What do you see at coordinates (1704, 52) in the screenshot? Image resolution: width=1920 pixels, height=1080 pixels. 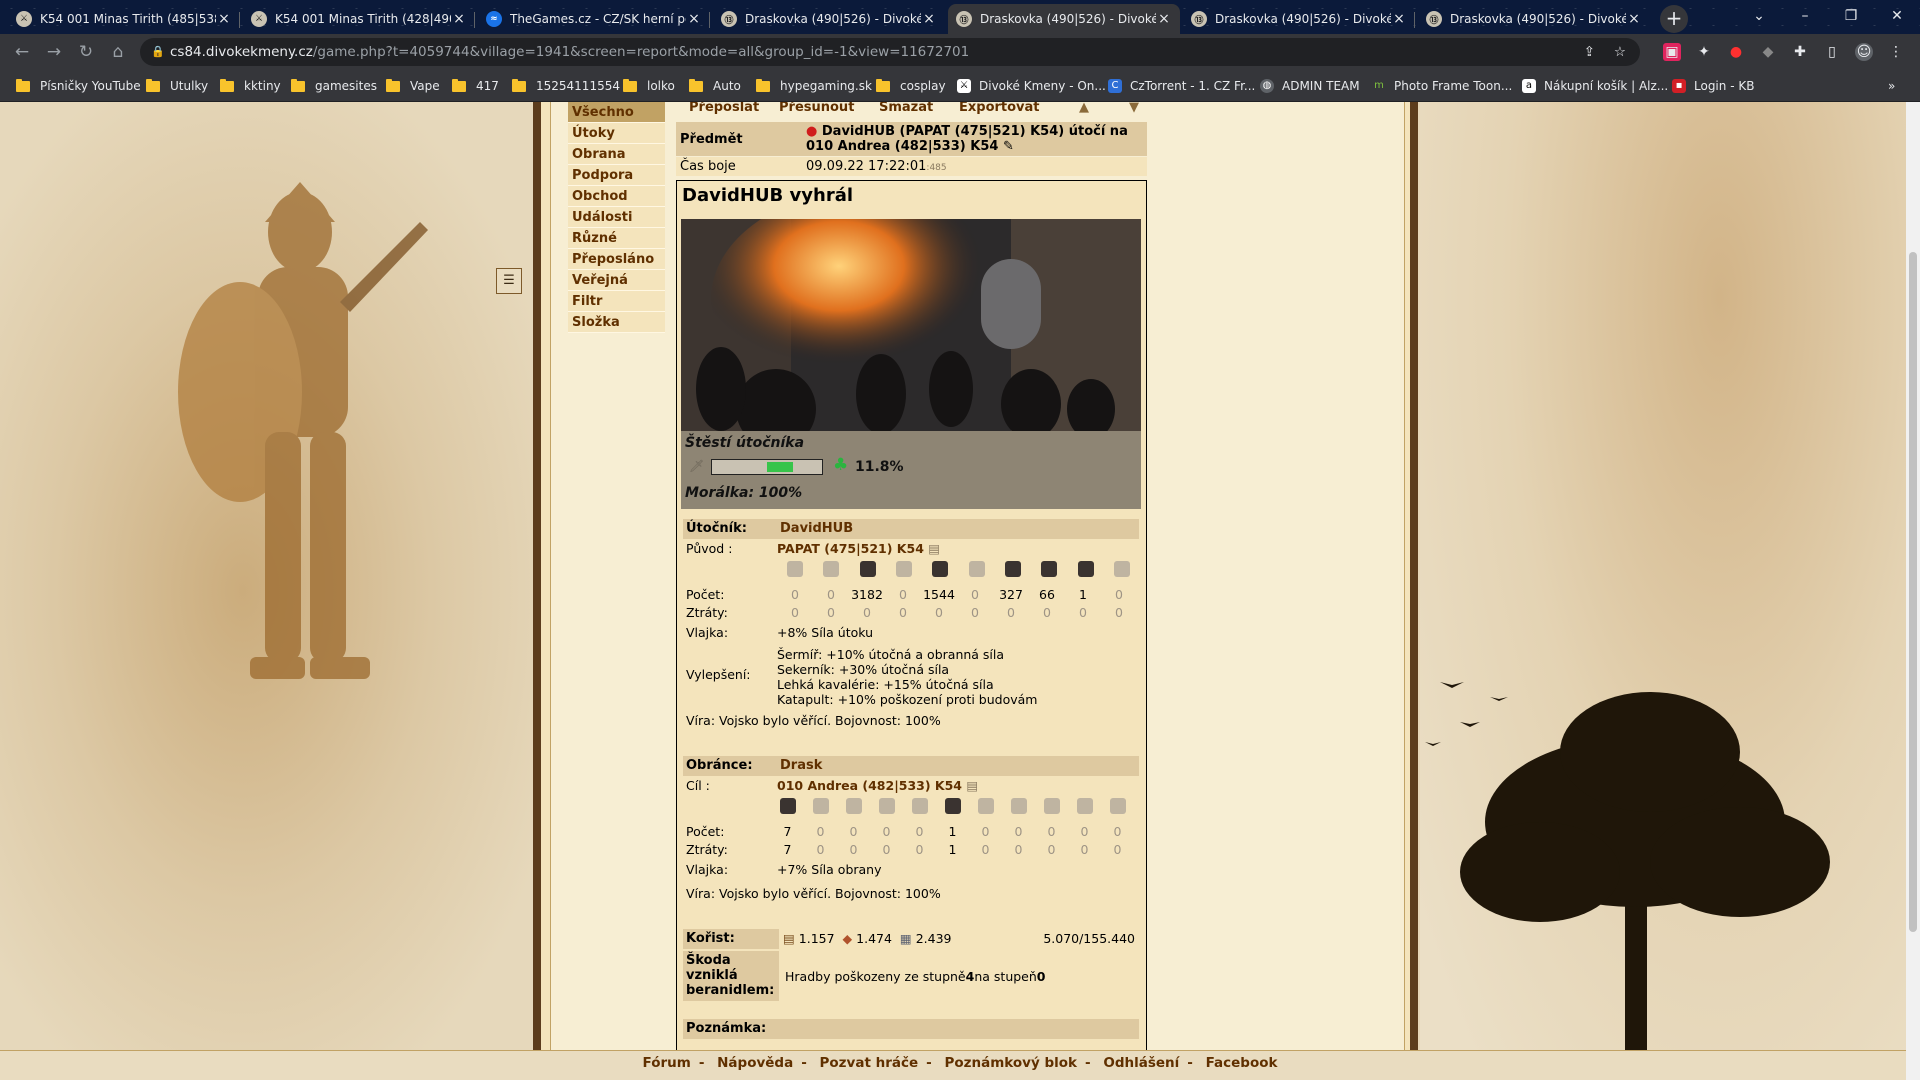 I see `extension-icon: ✦` at bounding box center [1704, 52].